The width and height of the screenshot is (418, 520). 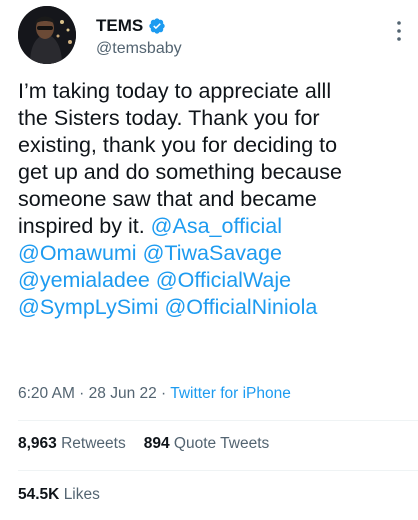 I want to click on tweet-line: I’m taking today to appreciate alll, so click(x=175, y=91).